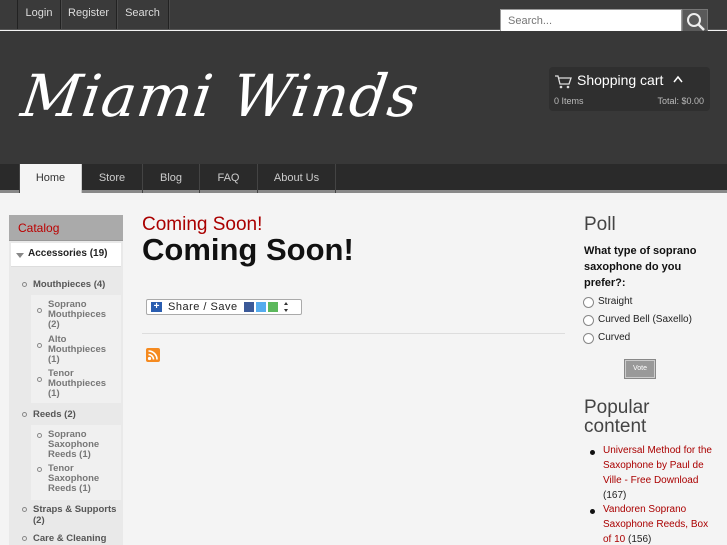 The width and height of the screenshot is (727, 545). Describe the element at coordinates (353, 333) in the screenshot. I see `content-divider` at that location.